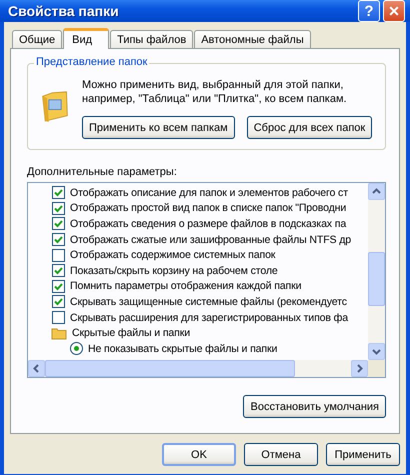  Describe the element at coordinates (208, 208) in the screenshot. I see `option-label: Отображать простой вид папок в списке папок "Проводни` at that location.